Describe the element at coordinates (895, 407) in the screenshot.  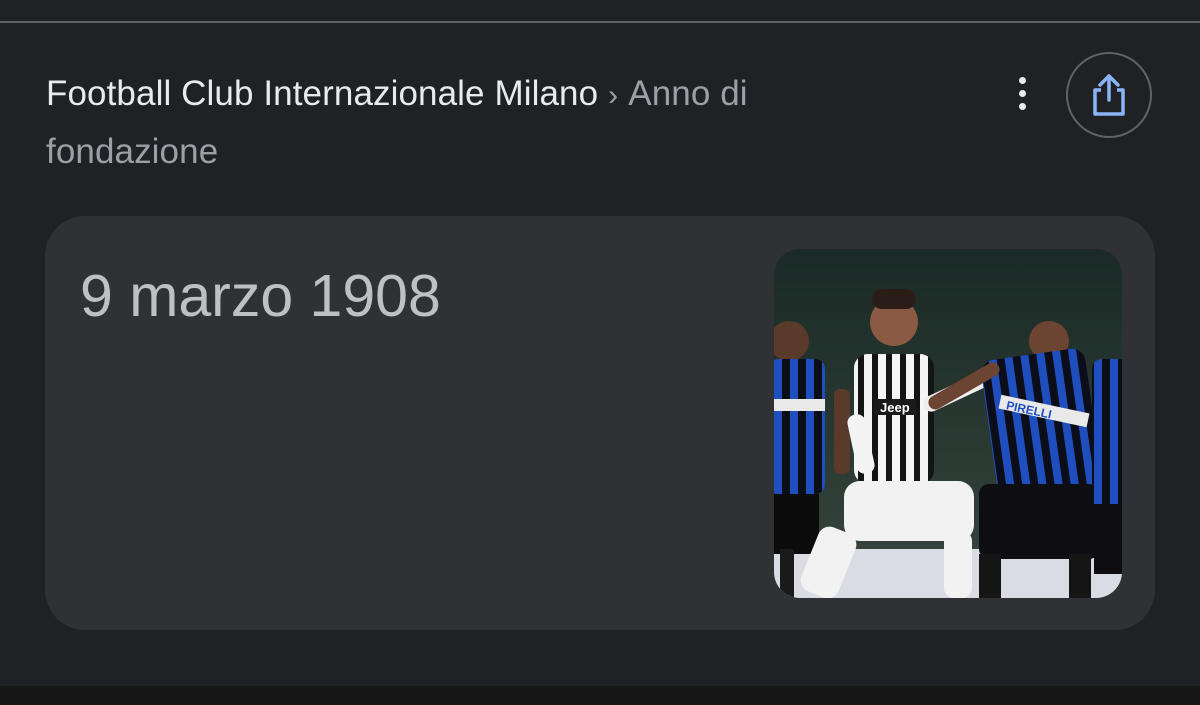
I see `juve-sponsor-text: Jeep` at that location.